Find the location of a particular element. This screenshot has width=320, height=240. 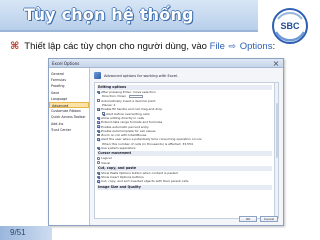

ok-button: OK is located at coordinates (248, 219).